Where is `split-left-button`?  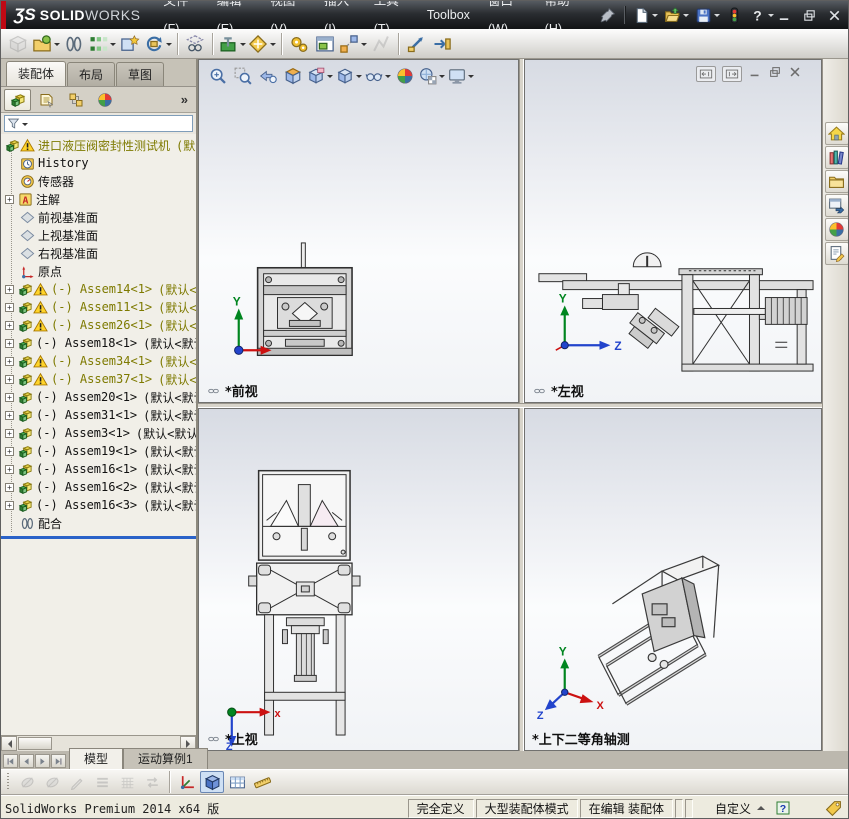 split-left-button is located at coordinates (706, 73).